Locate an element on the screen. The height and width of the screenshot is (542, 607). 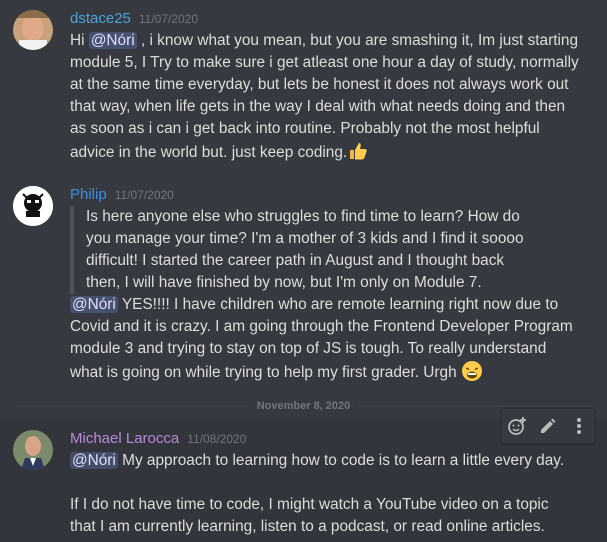
timestamp: 11/08/2020 is located at coordinates (217, 439).